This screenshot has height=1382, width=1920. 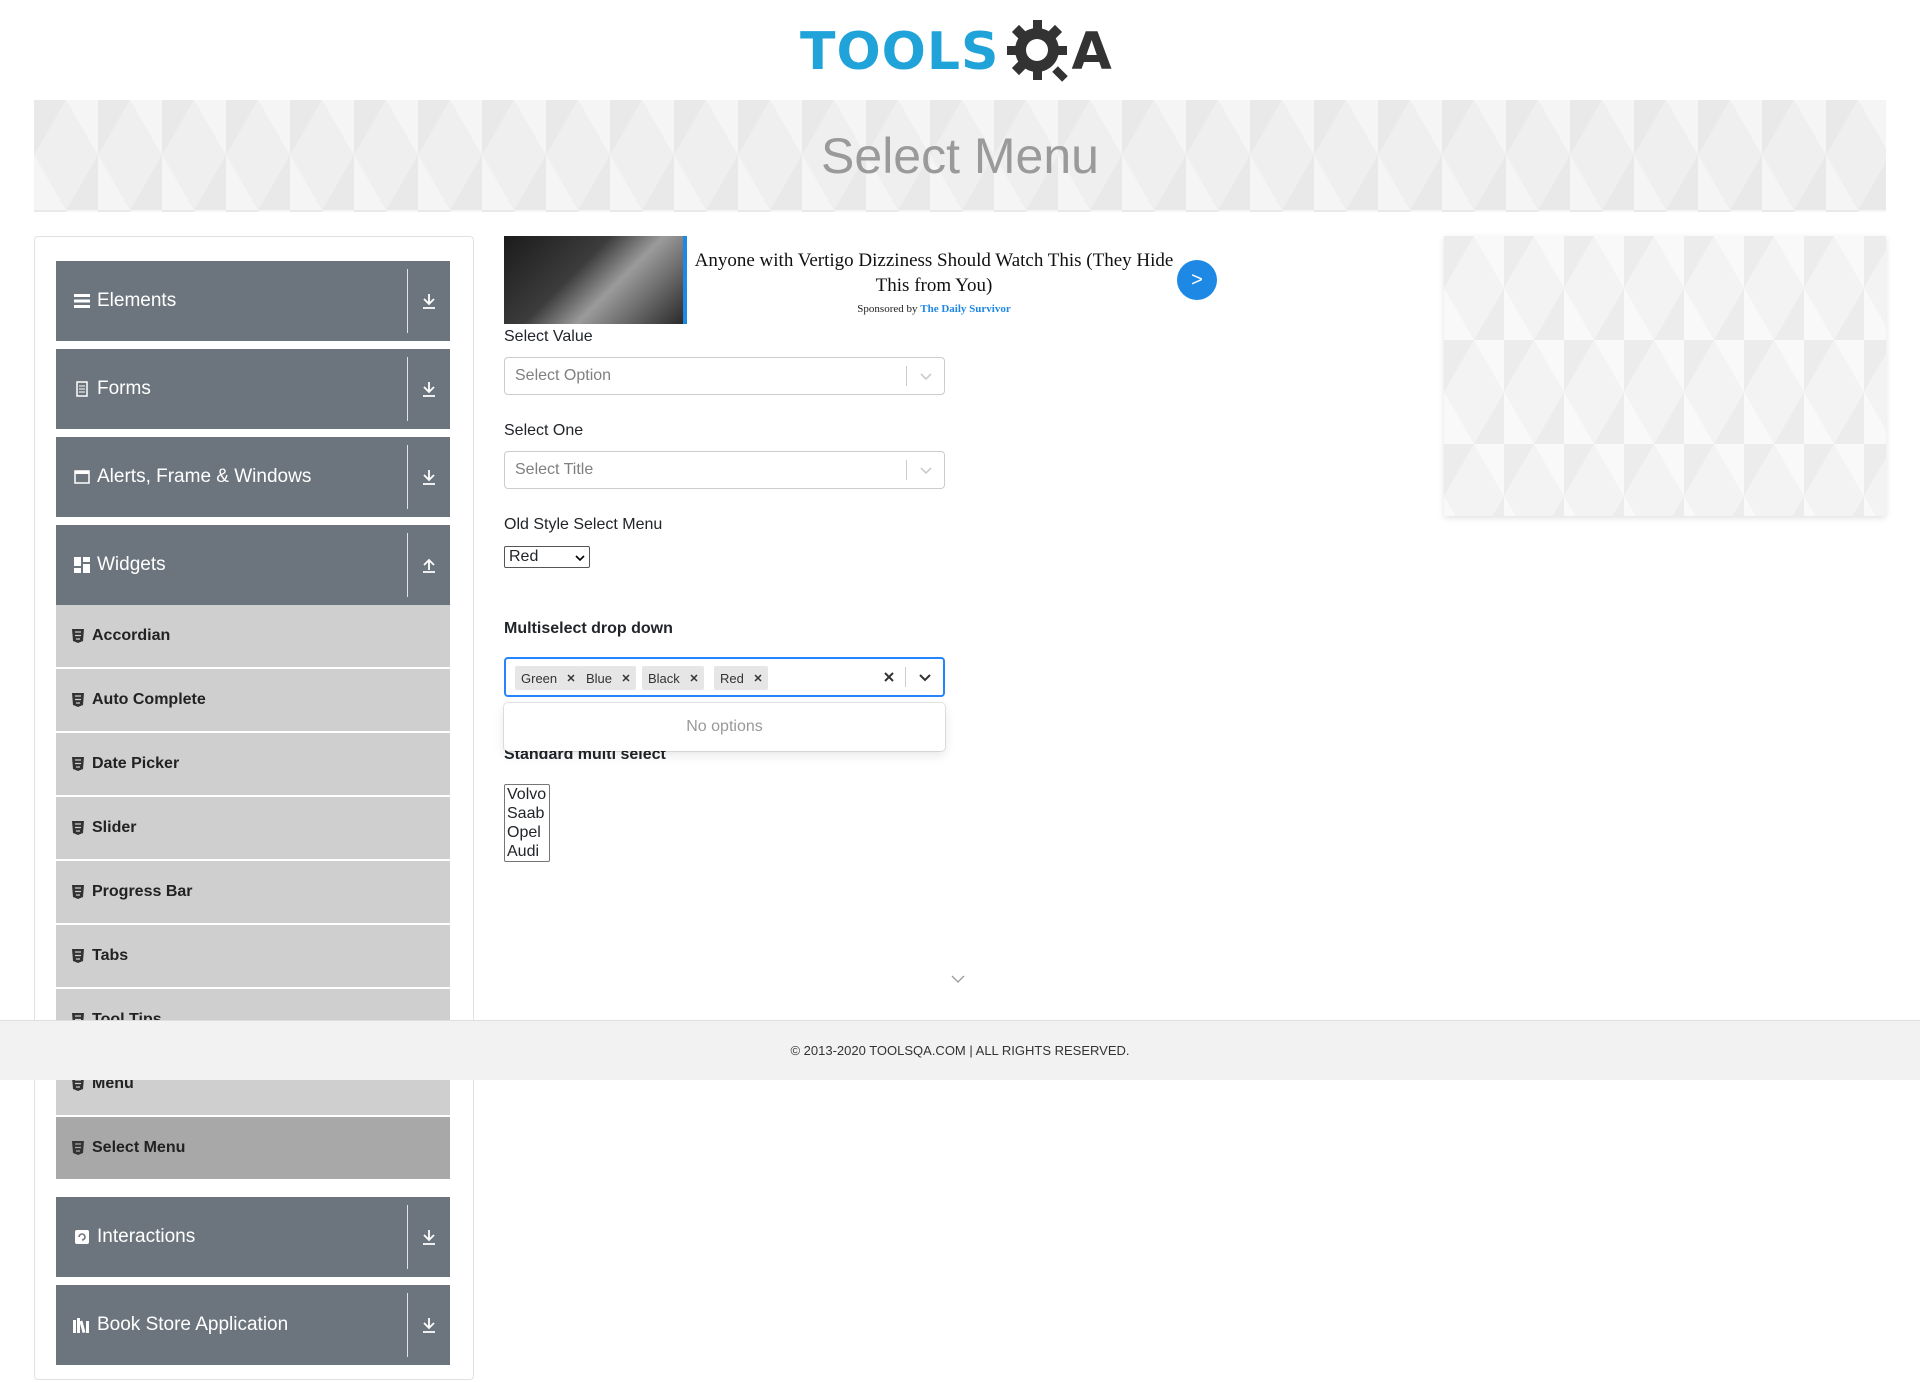 I want to click on sidebar-group-label: Alerts, Frame & Windows, so click(x=204, y=476).